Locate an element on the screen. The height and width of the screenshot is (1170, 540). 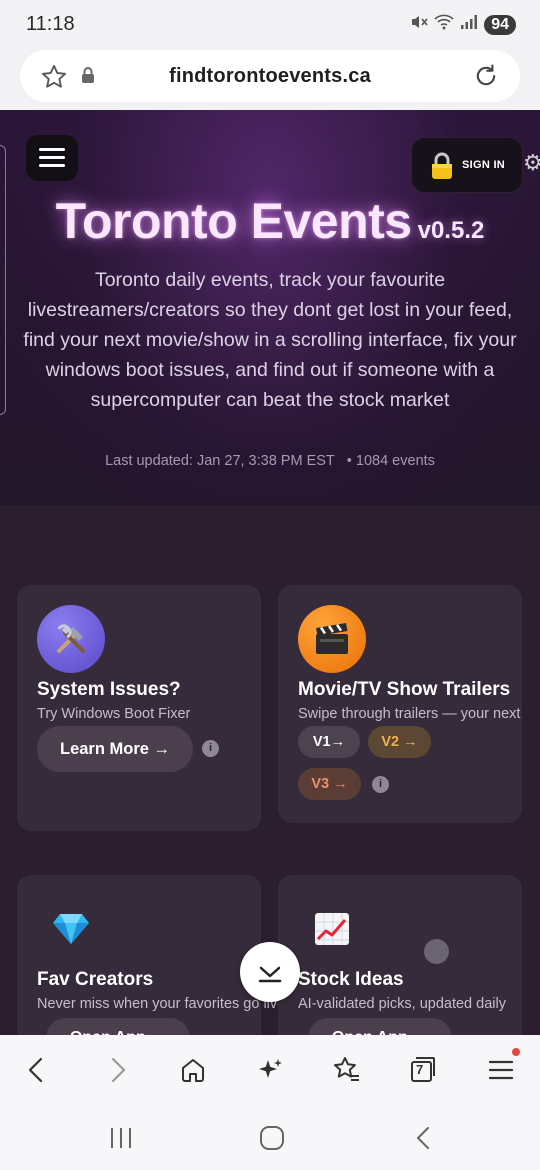
home-circle-icon is located at coordinates (272, 1138).